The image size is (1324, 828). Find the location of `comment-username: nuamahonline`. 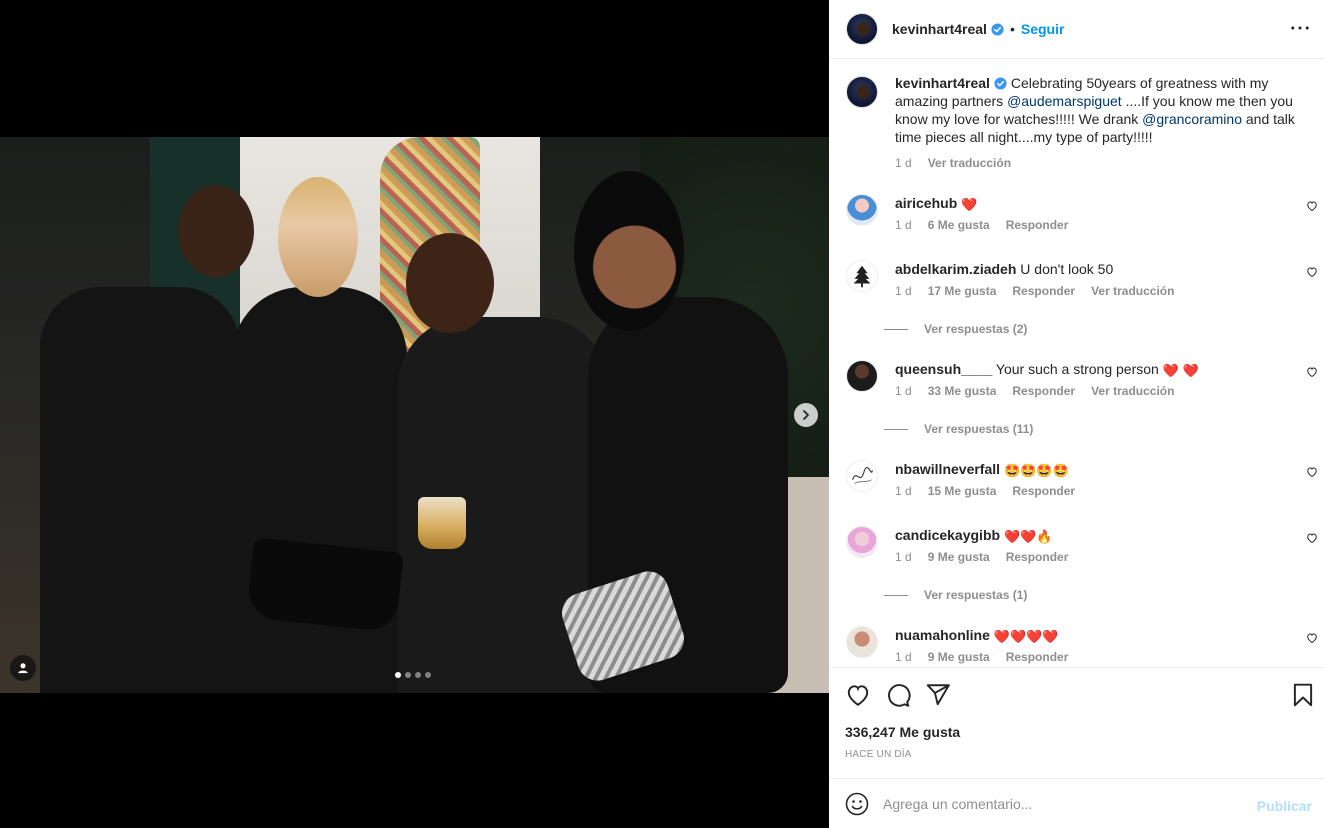

comment-username: nuamahonline is located at coordinates (942, 635).